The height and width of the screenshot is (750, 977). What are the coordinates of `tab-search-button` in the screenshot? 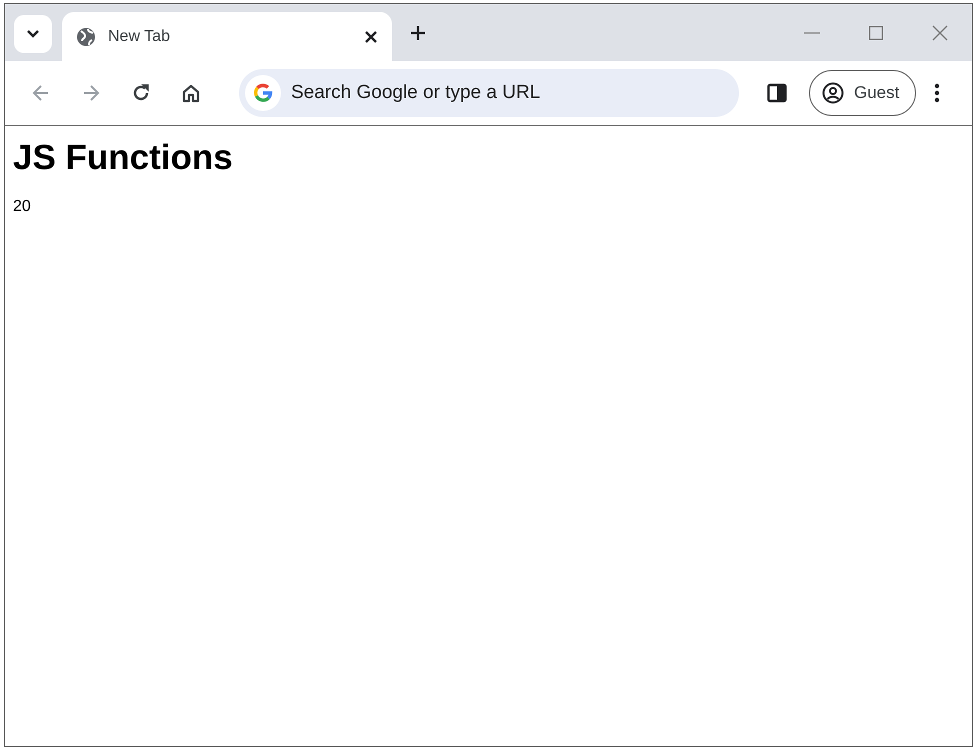 It's located at (33, 33).